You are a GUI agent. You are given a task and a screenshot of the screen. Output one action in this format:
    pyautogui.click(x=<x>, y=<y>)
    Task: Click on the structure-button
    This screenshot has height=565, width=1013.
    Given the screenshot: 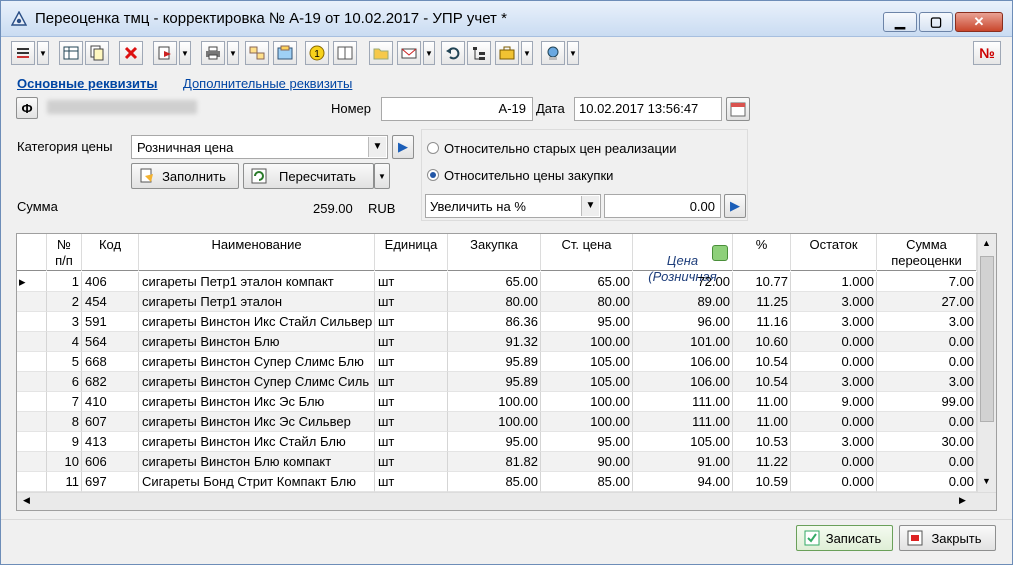 What is the action you would take?
    pyautogui.click(x=257, y=53)
    